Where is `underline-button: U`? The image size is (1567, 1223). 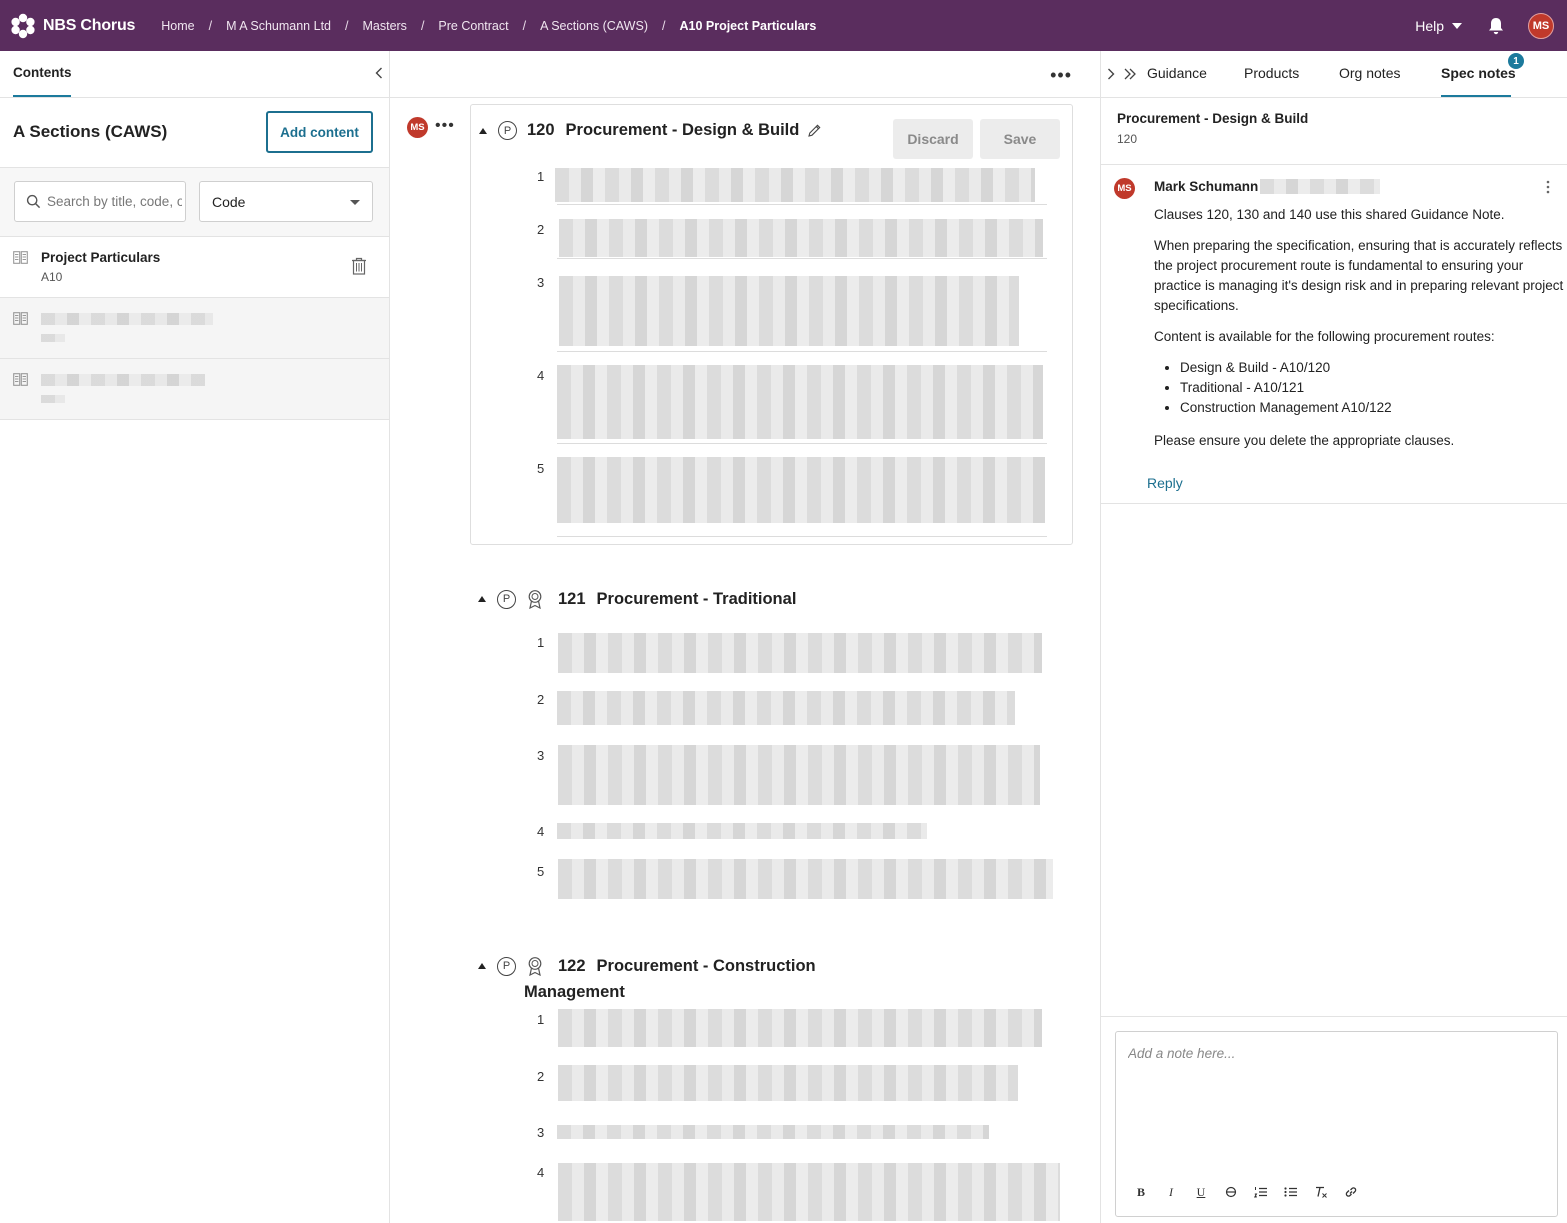
underline-button: U is located at coordinates (1201, 1192).